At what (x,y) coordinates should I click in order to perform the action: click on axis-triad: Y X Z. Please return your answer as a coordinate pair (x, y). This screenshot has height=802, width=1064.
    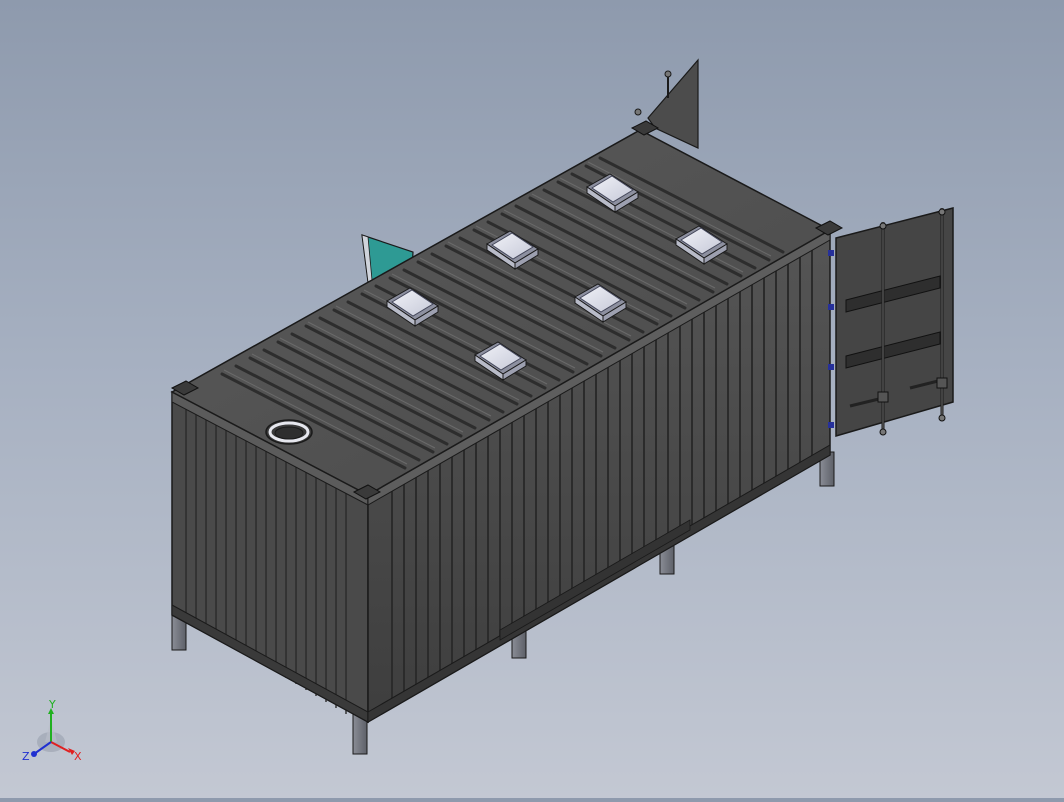
    Looking at the image, I should click on (52, 731).